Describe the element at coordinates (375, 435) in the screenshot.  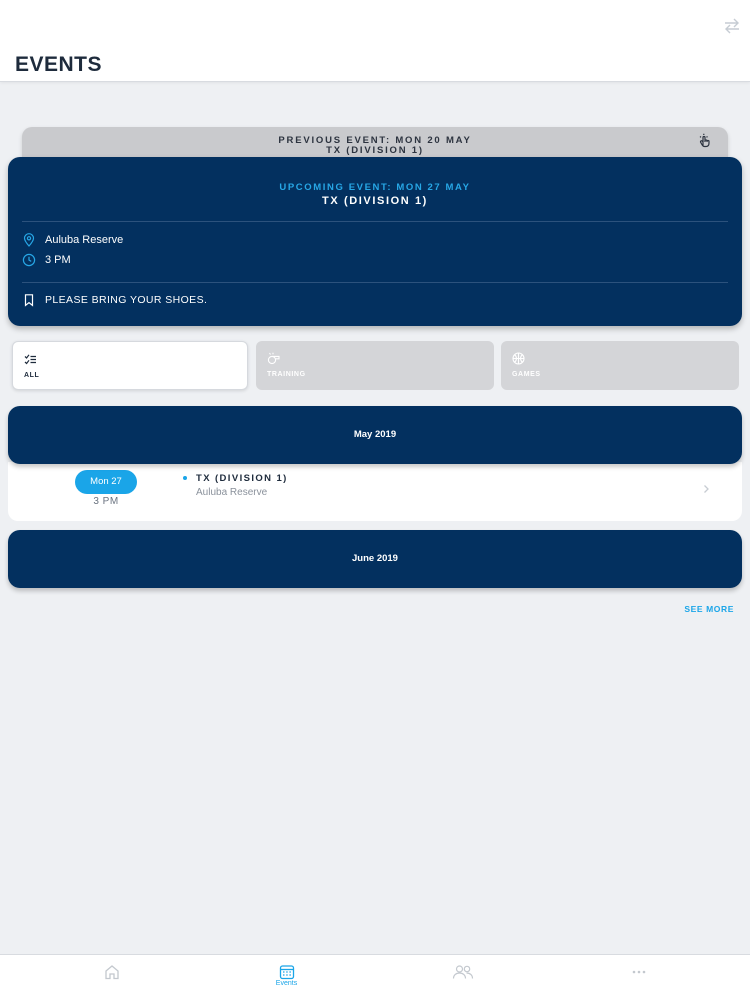
I see `month-header-may-2019: May 2019` at that location.